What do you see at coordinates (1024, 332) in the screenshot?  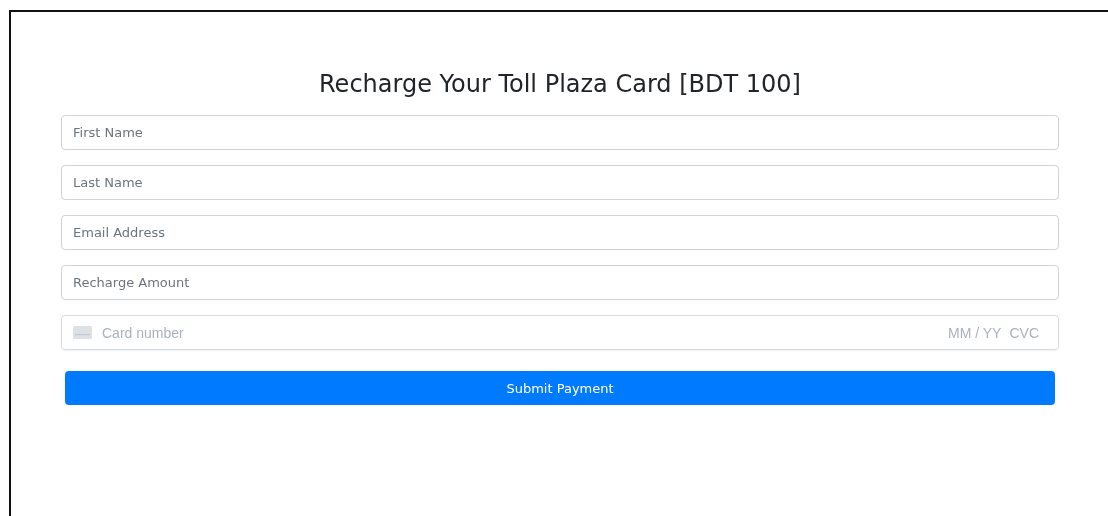 I see `cvc-placeholder: CVC` at bounding box center [1024, 332].